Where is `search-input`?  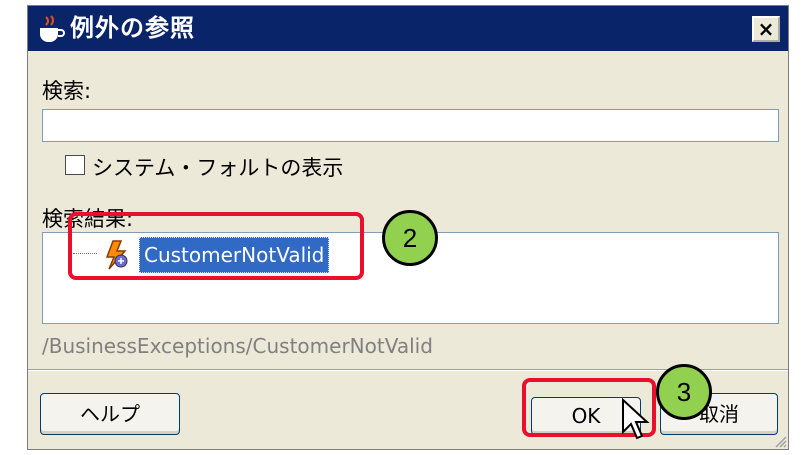
search-input is located at coordinates (410, 125).